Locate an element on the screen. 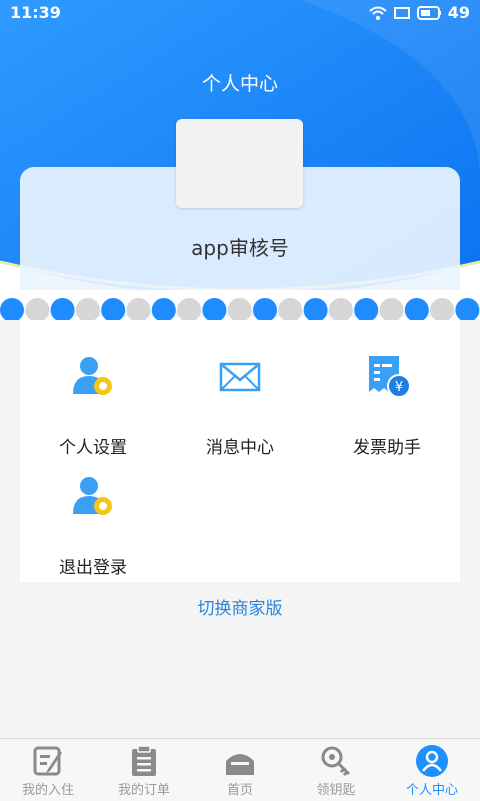 The image size is (480, 801). tab-label: 领钥匙 is located at coordinates (336, 790).